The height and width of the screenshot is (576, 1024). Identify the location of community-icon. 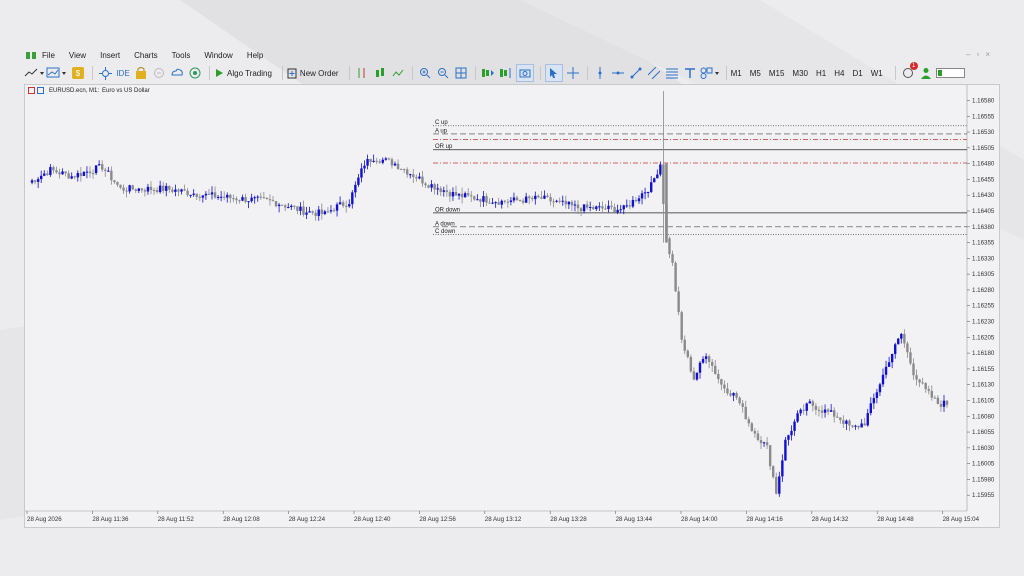
(195, 73).